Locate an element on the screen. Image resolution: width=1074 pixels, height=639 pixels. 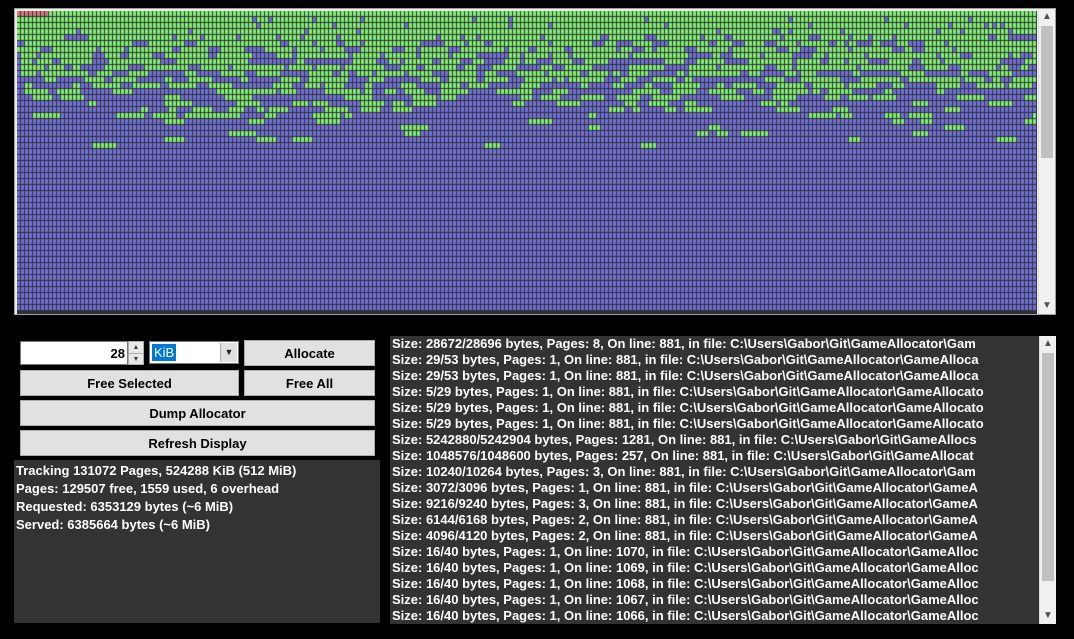
free-selected-button: Free Selected is located at coordinates (129, 383).